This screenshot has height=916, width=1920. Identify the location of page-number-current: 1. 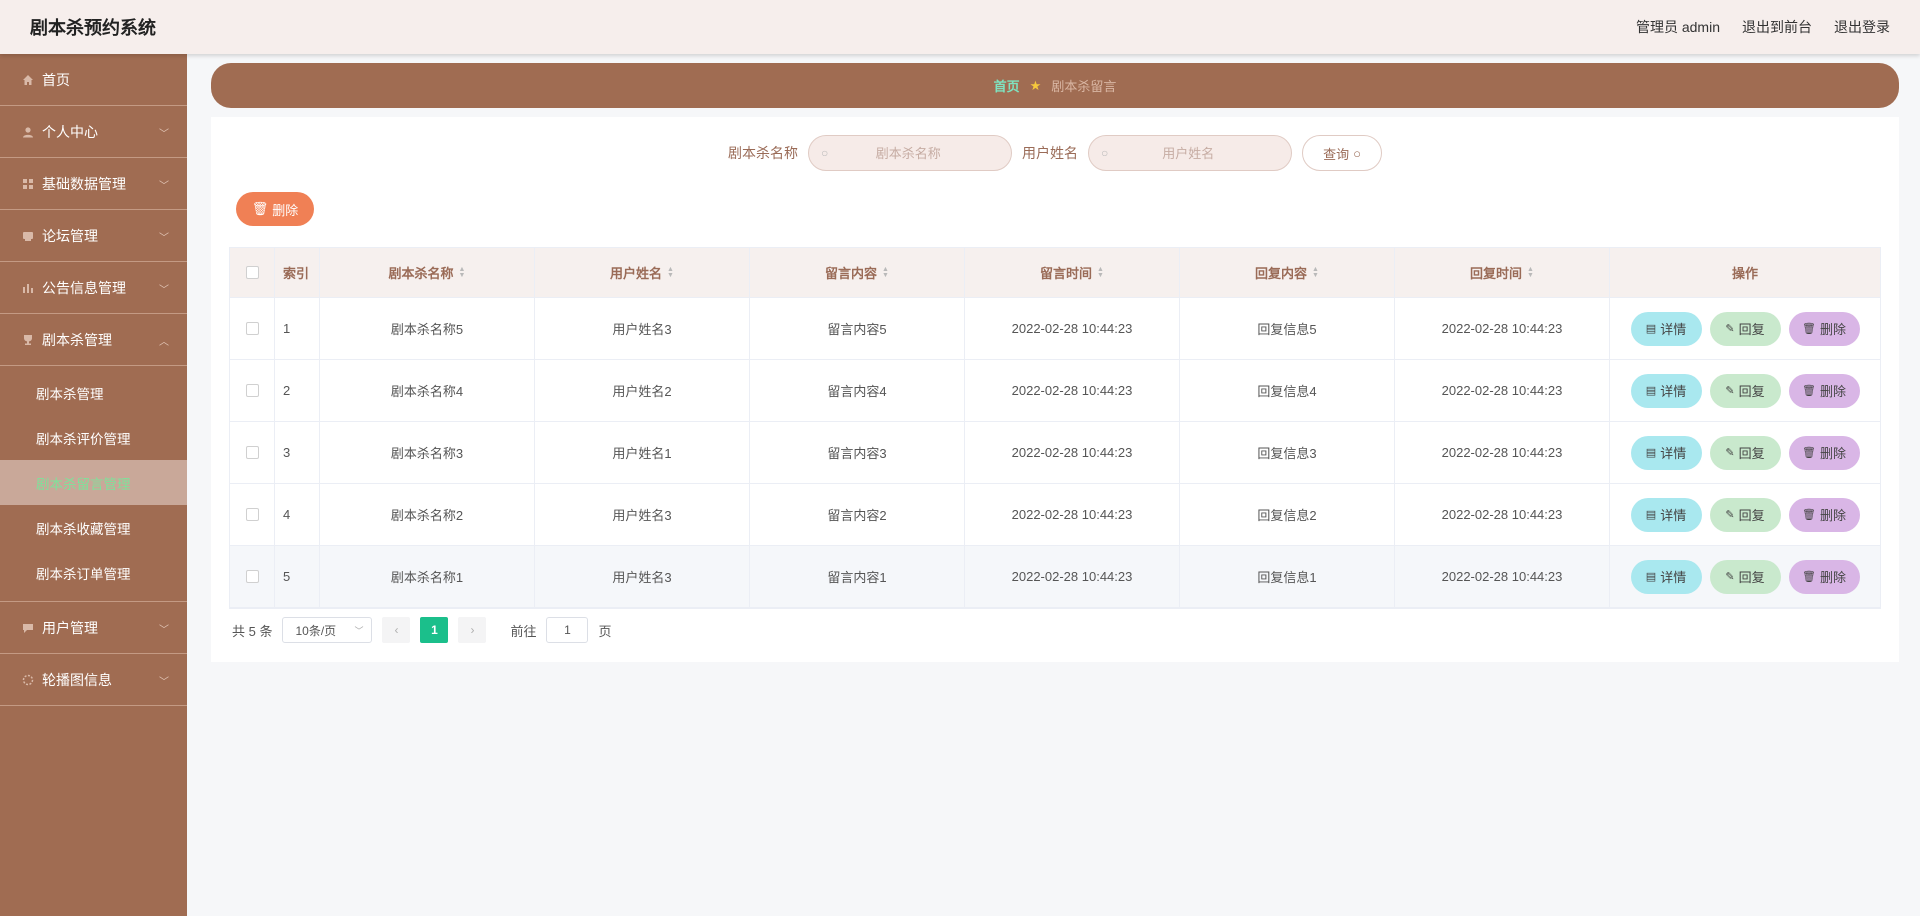
(434, 630).